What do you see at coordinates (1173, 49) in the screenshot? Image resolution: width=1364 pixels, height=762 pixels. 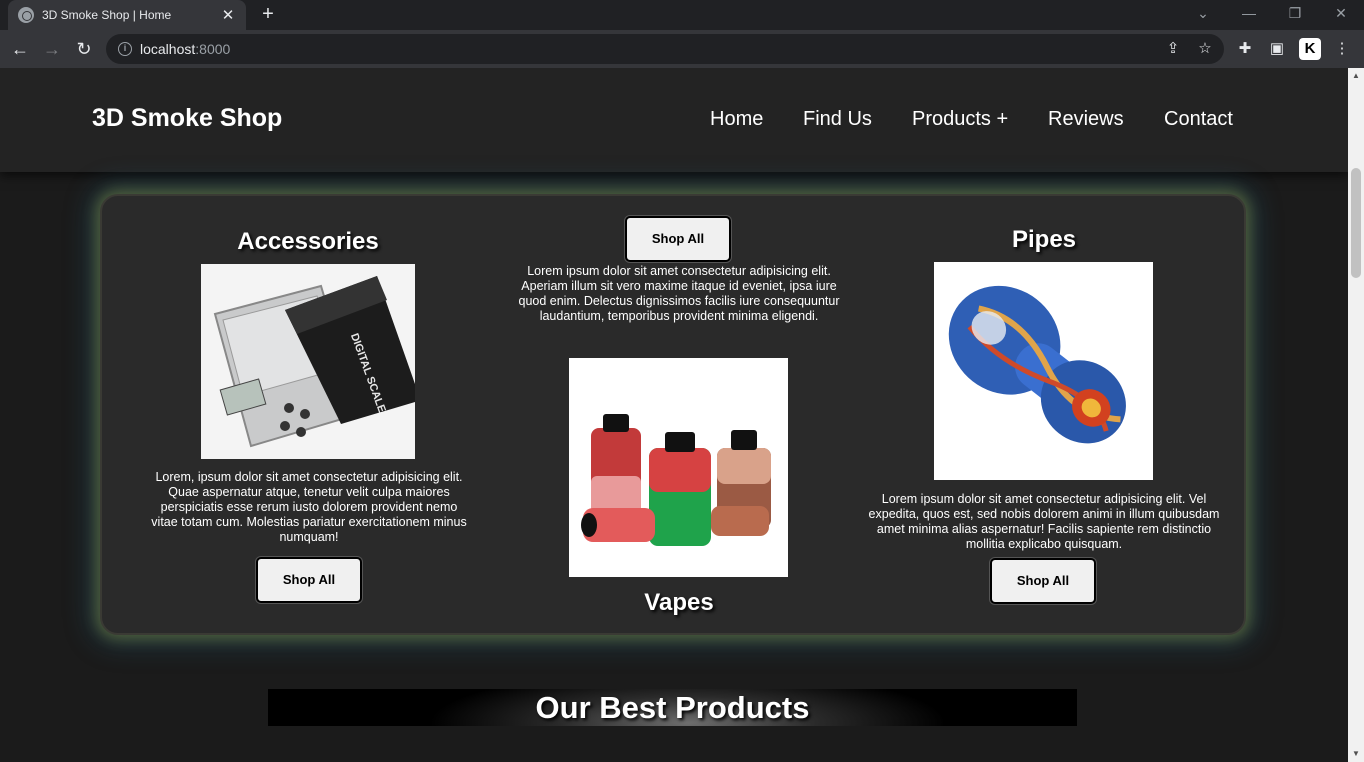 I see `share-icon: ⇪` at bounding box center [1173, 49].